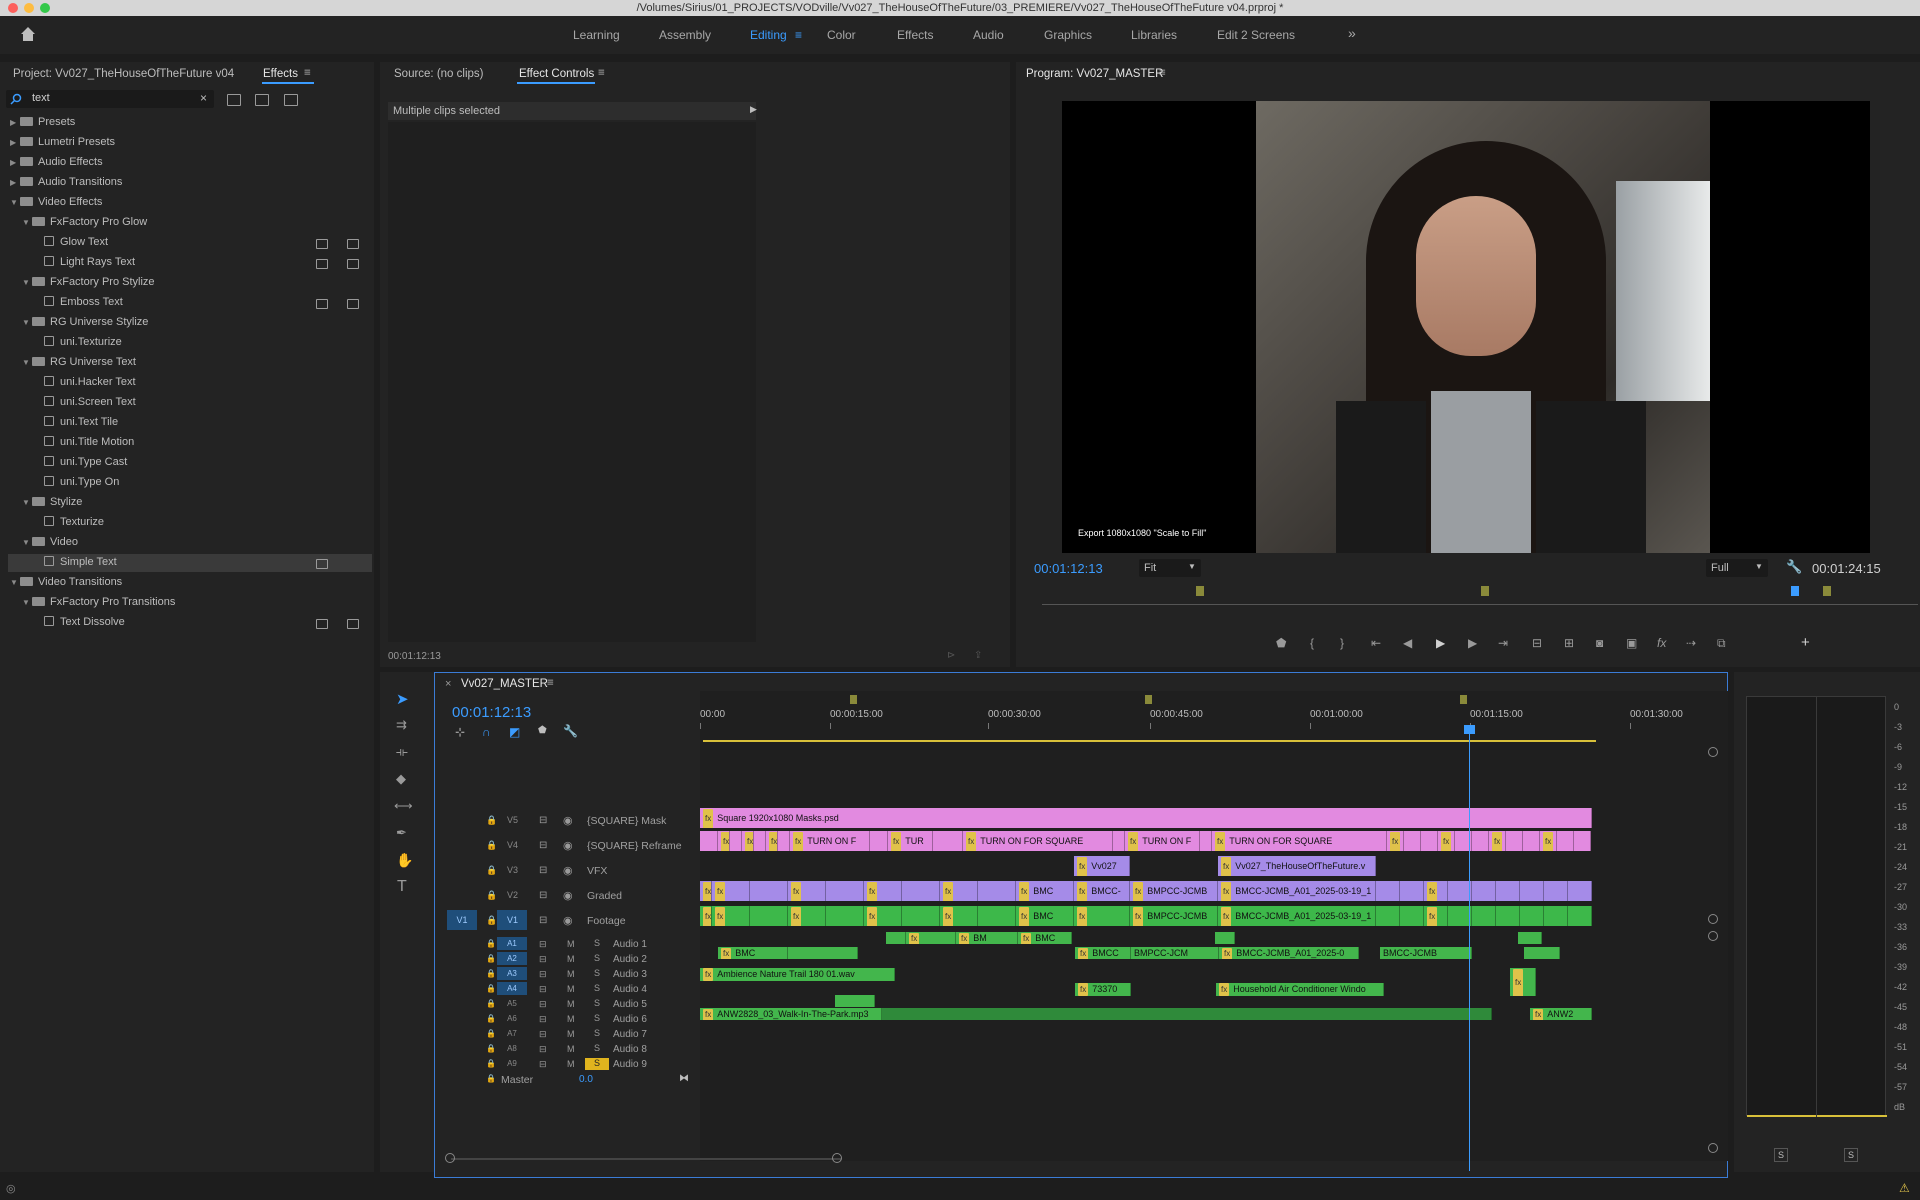  I want to click on track-id-a1: A1, so click(512, 943).